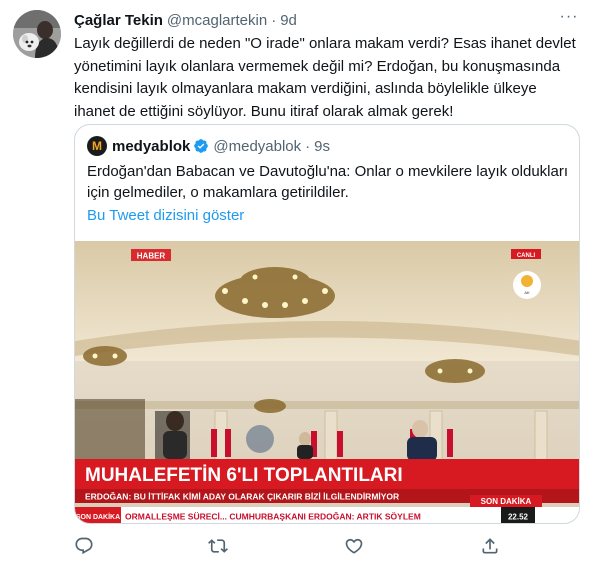  I want to click on avatar-photo, so click(37, 34).